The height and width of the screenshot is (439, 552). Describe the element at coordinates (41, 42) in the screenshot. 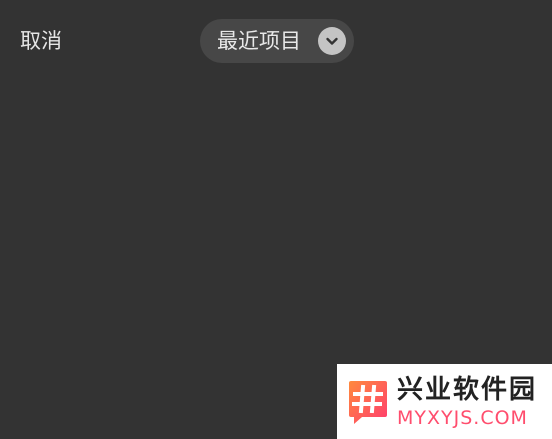

I see `cancel-button: 取消` at that location.